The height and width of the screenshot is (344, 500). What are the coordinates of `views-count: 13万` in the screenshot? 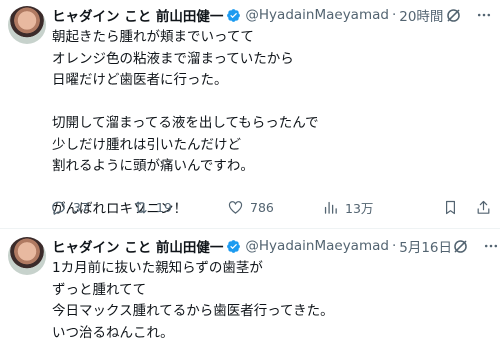 It's located at (359, 207).